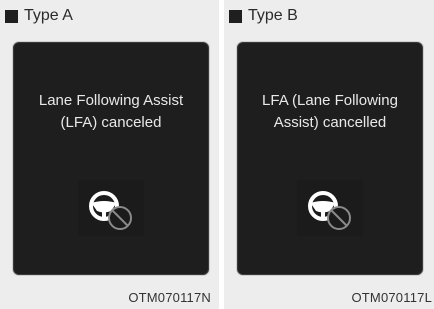 The image size is (434, 309). Describe the element at coordinates (48, 15) in the screenshot. I see `panel-label: Type A` at that location.